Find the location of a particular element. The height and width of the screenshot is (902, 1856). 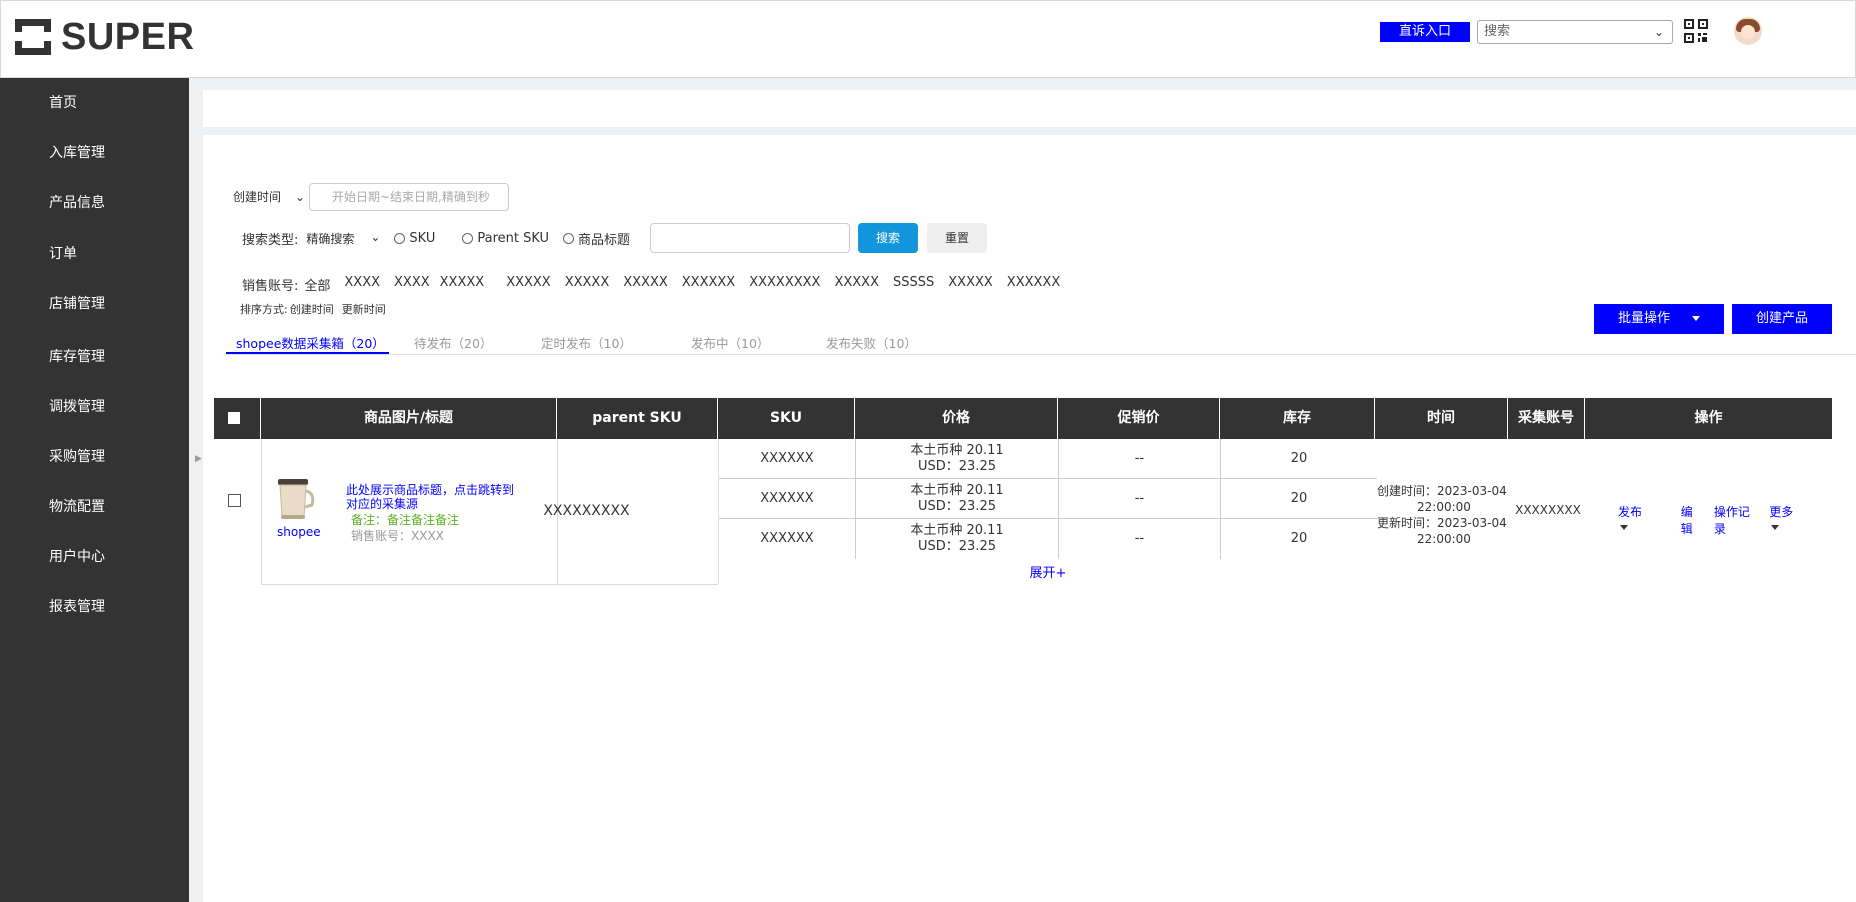

time-filter-row: 创建时间 ⌄ 开始日期~结束日期,精确到秒 is located at coordinates (371, 197).